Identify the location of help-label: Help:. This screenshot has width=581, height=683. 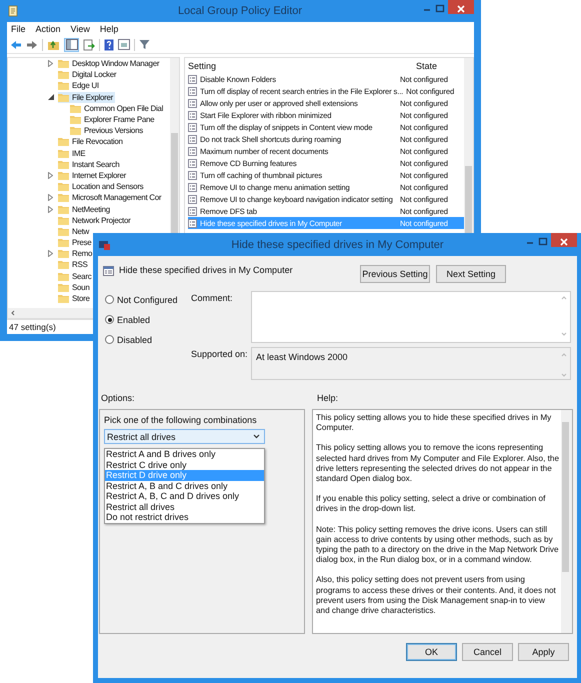
(327, 399).